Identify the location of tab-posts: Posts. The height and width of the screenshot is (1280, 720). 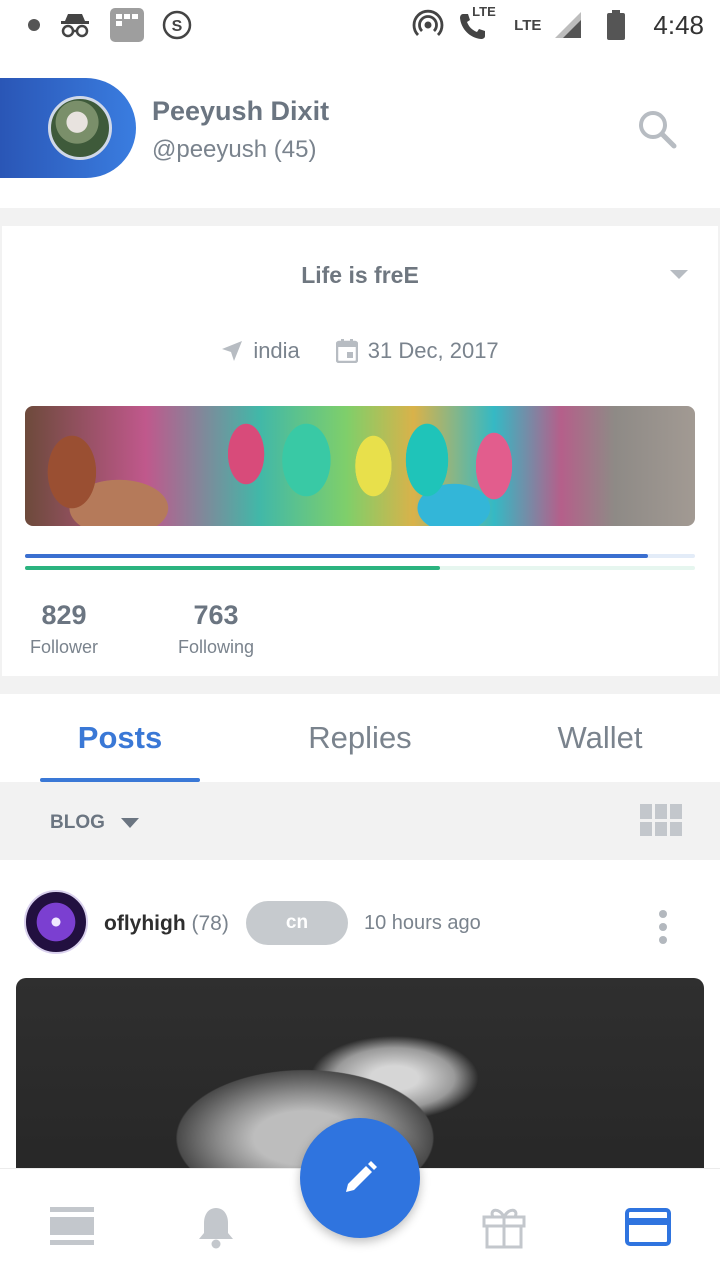
(120, 738).